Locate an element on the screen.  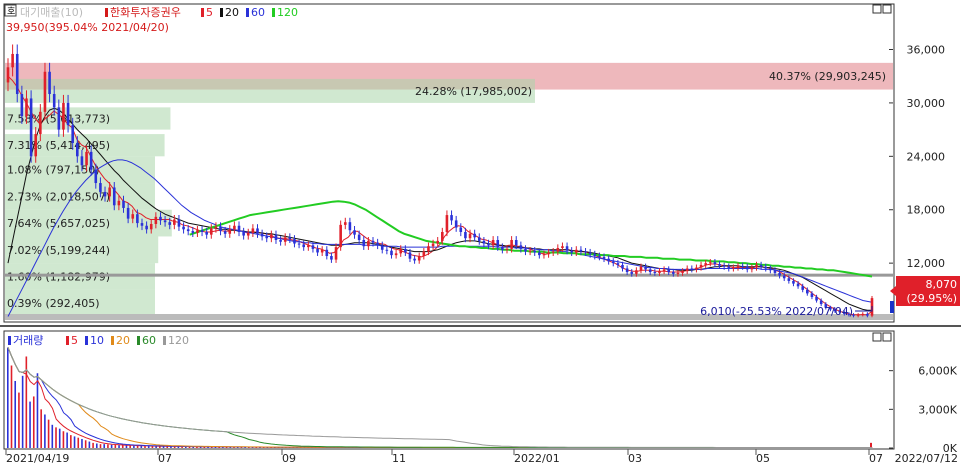
supply-zone-label: 0.39% (292,405) is located at coordinates (53, 303).